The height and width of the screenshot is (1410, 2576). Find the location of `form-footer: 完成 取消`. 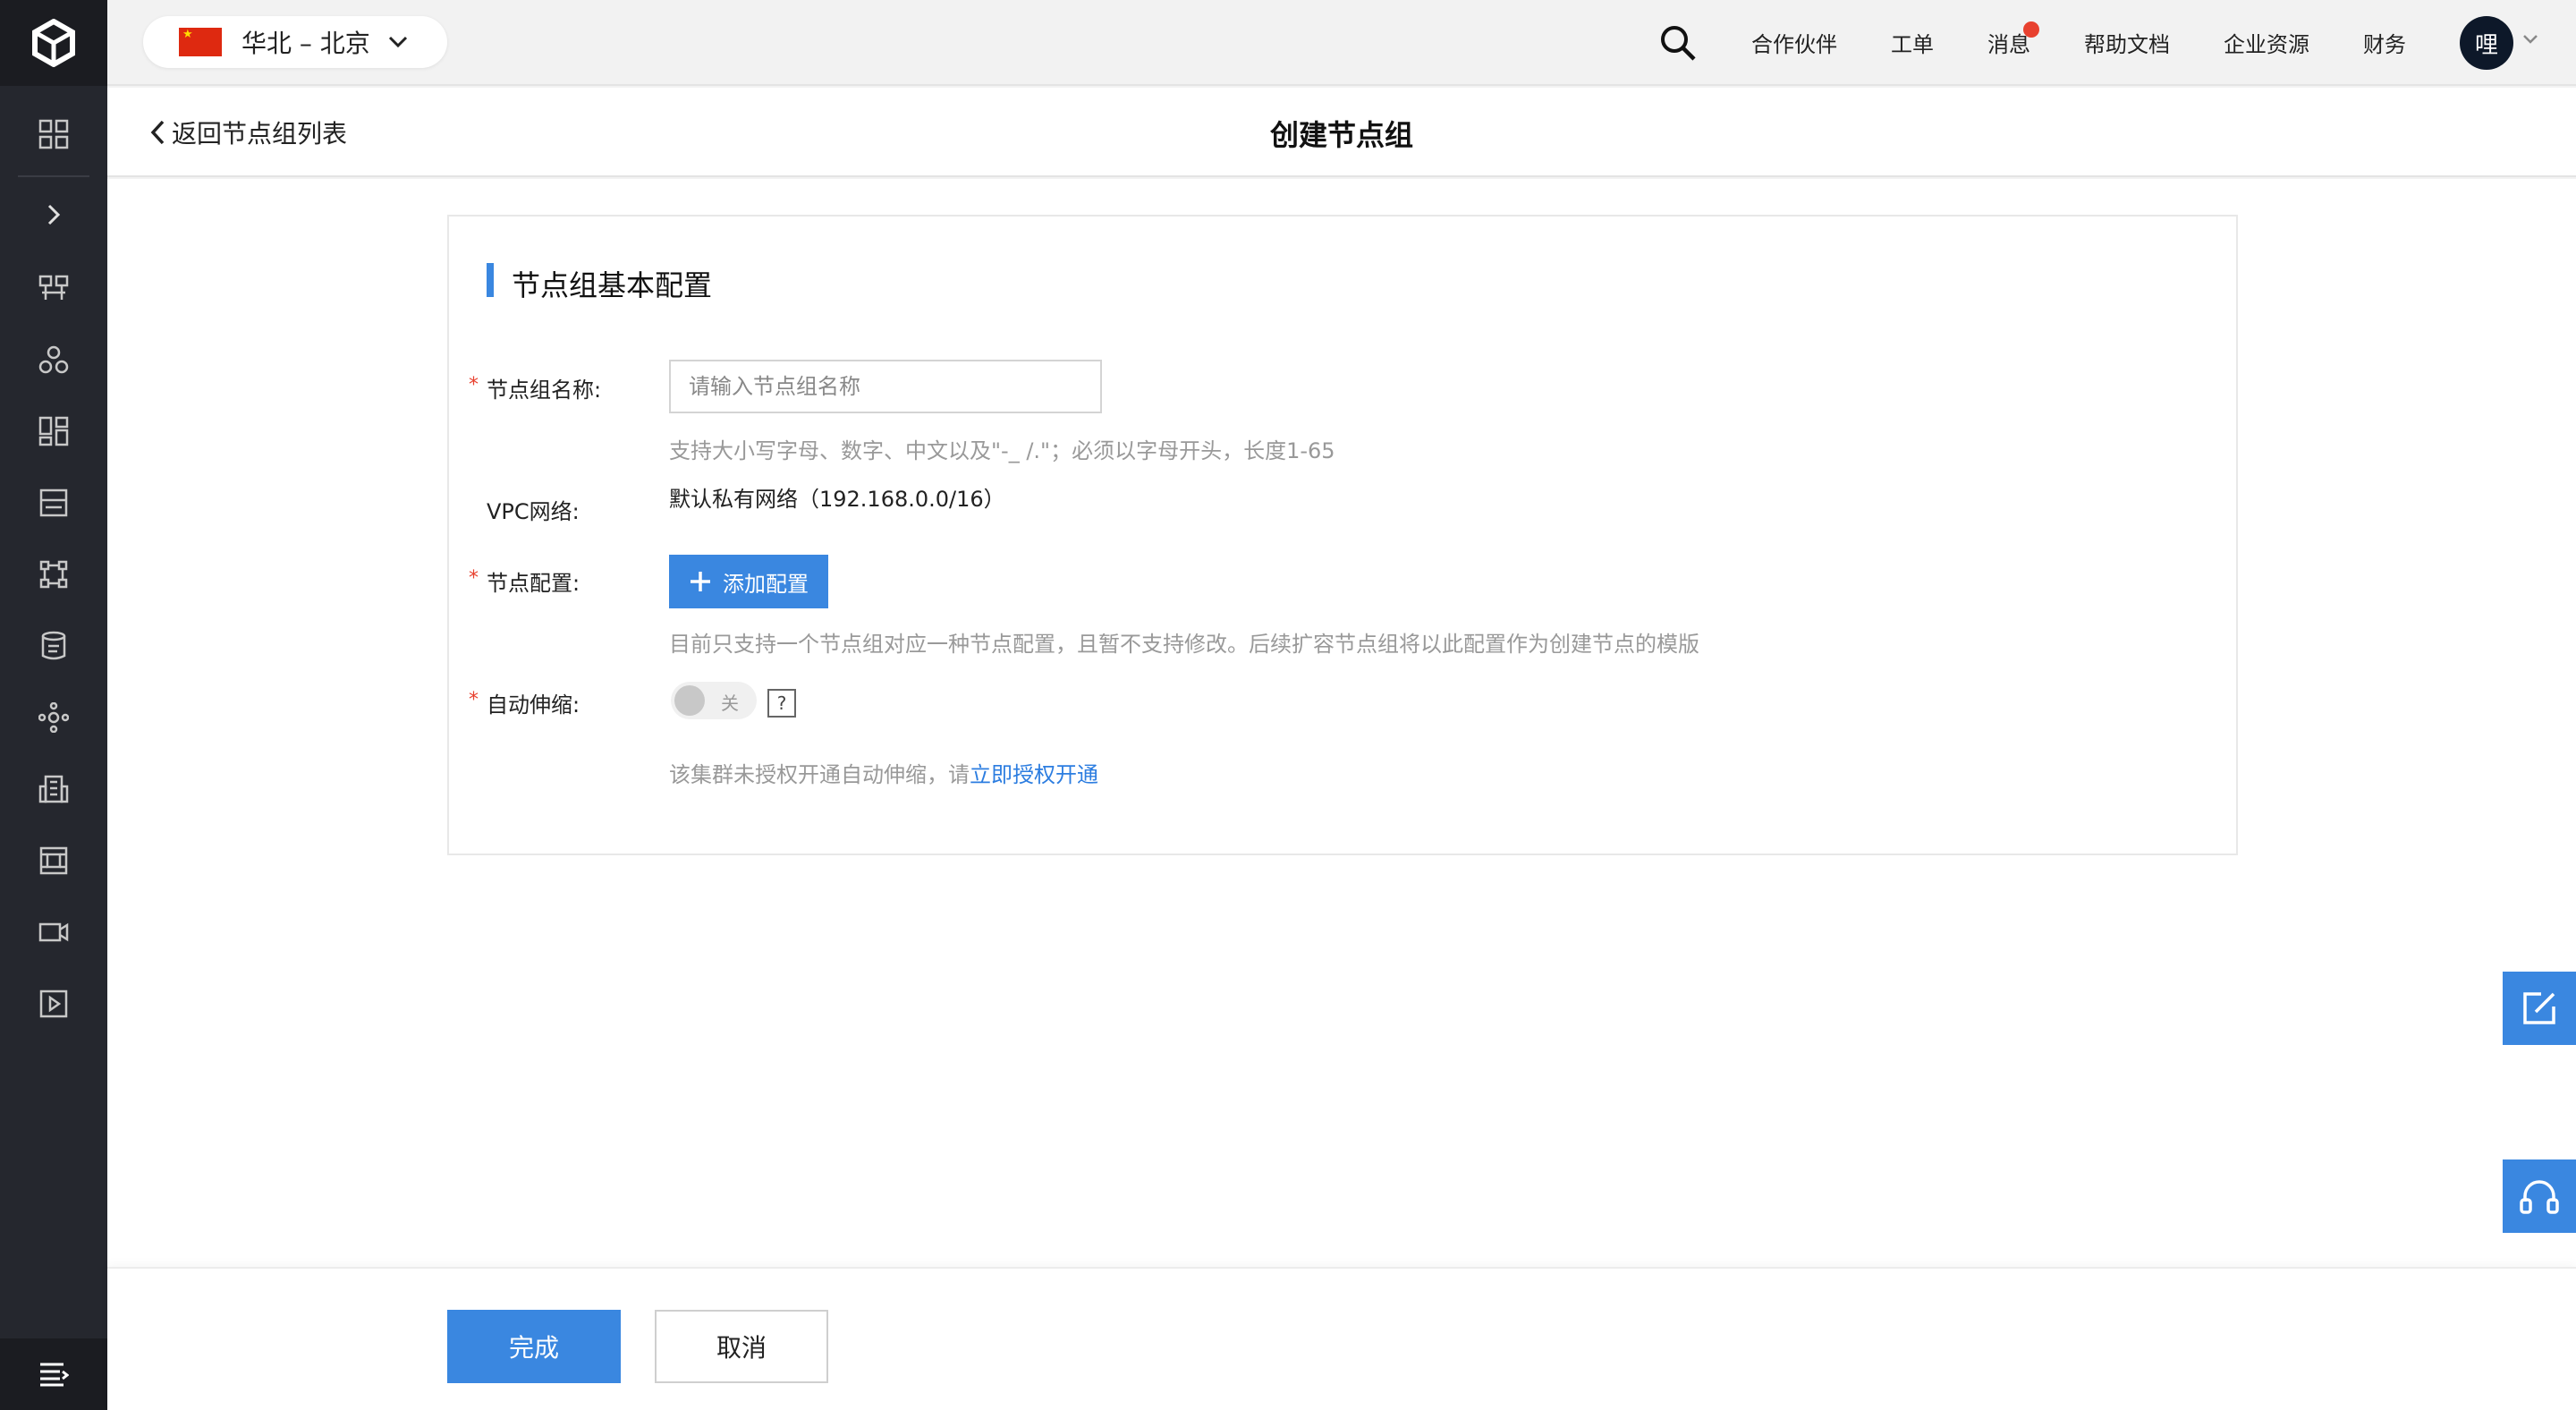

form-footer: 完成 取消 is located at coordinates (1341, 1339).